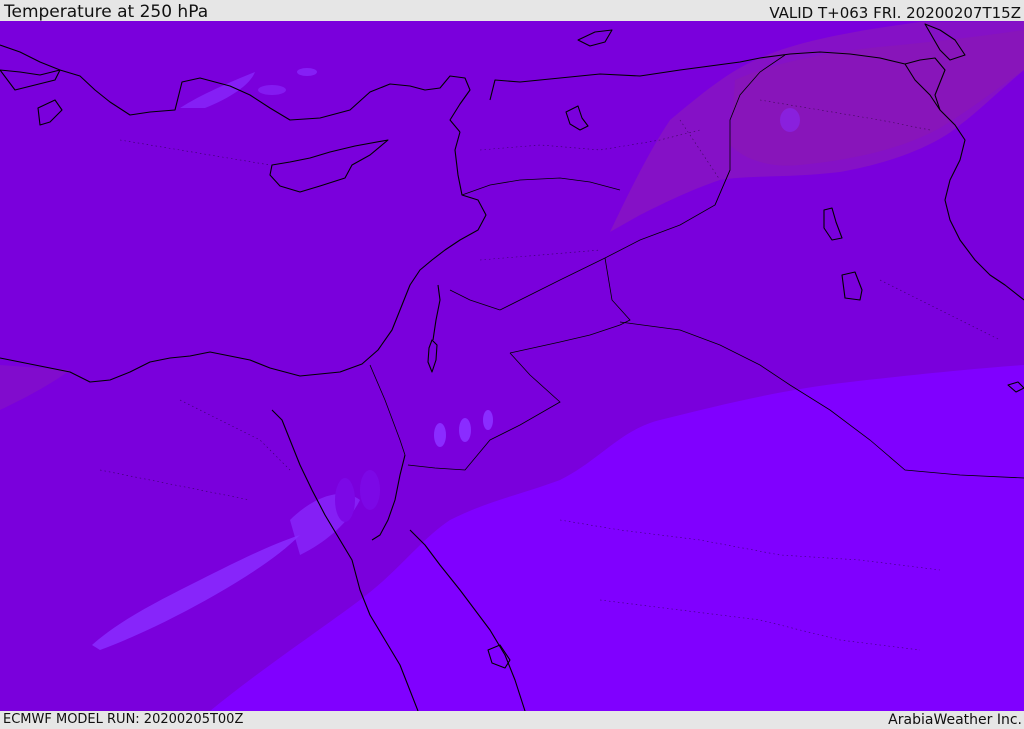 The width and height of the screenshot is (1024, 729). Describe the element at coordinates (307, 72) in the screenshot. I see `cool-patch-black-sea` at that location.